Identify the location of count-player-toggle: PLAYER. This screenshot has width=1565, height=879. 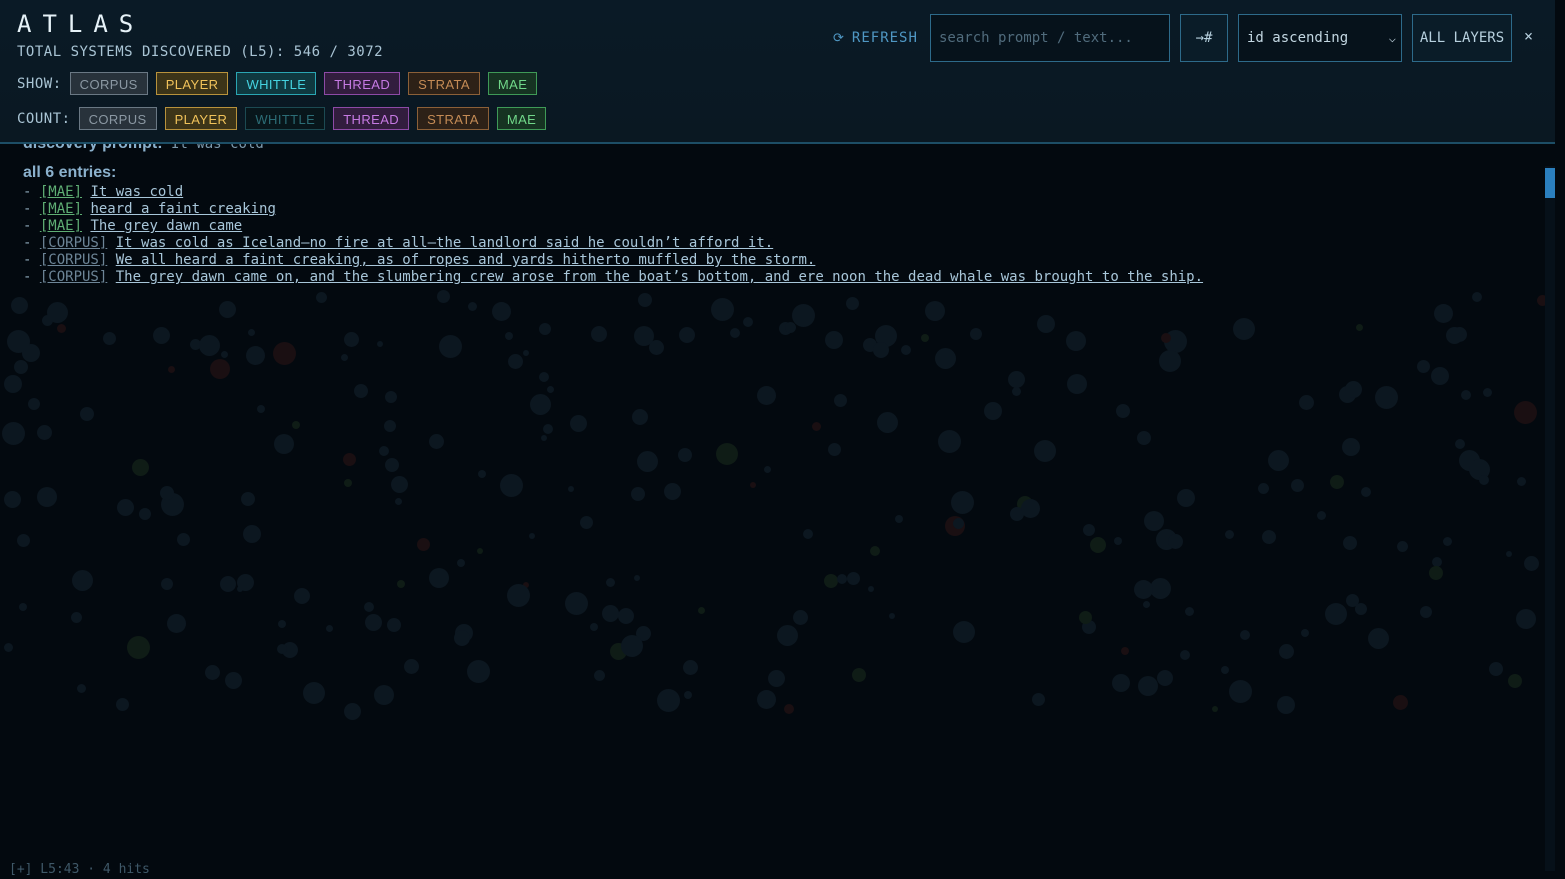
(201, 118).